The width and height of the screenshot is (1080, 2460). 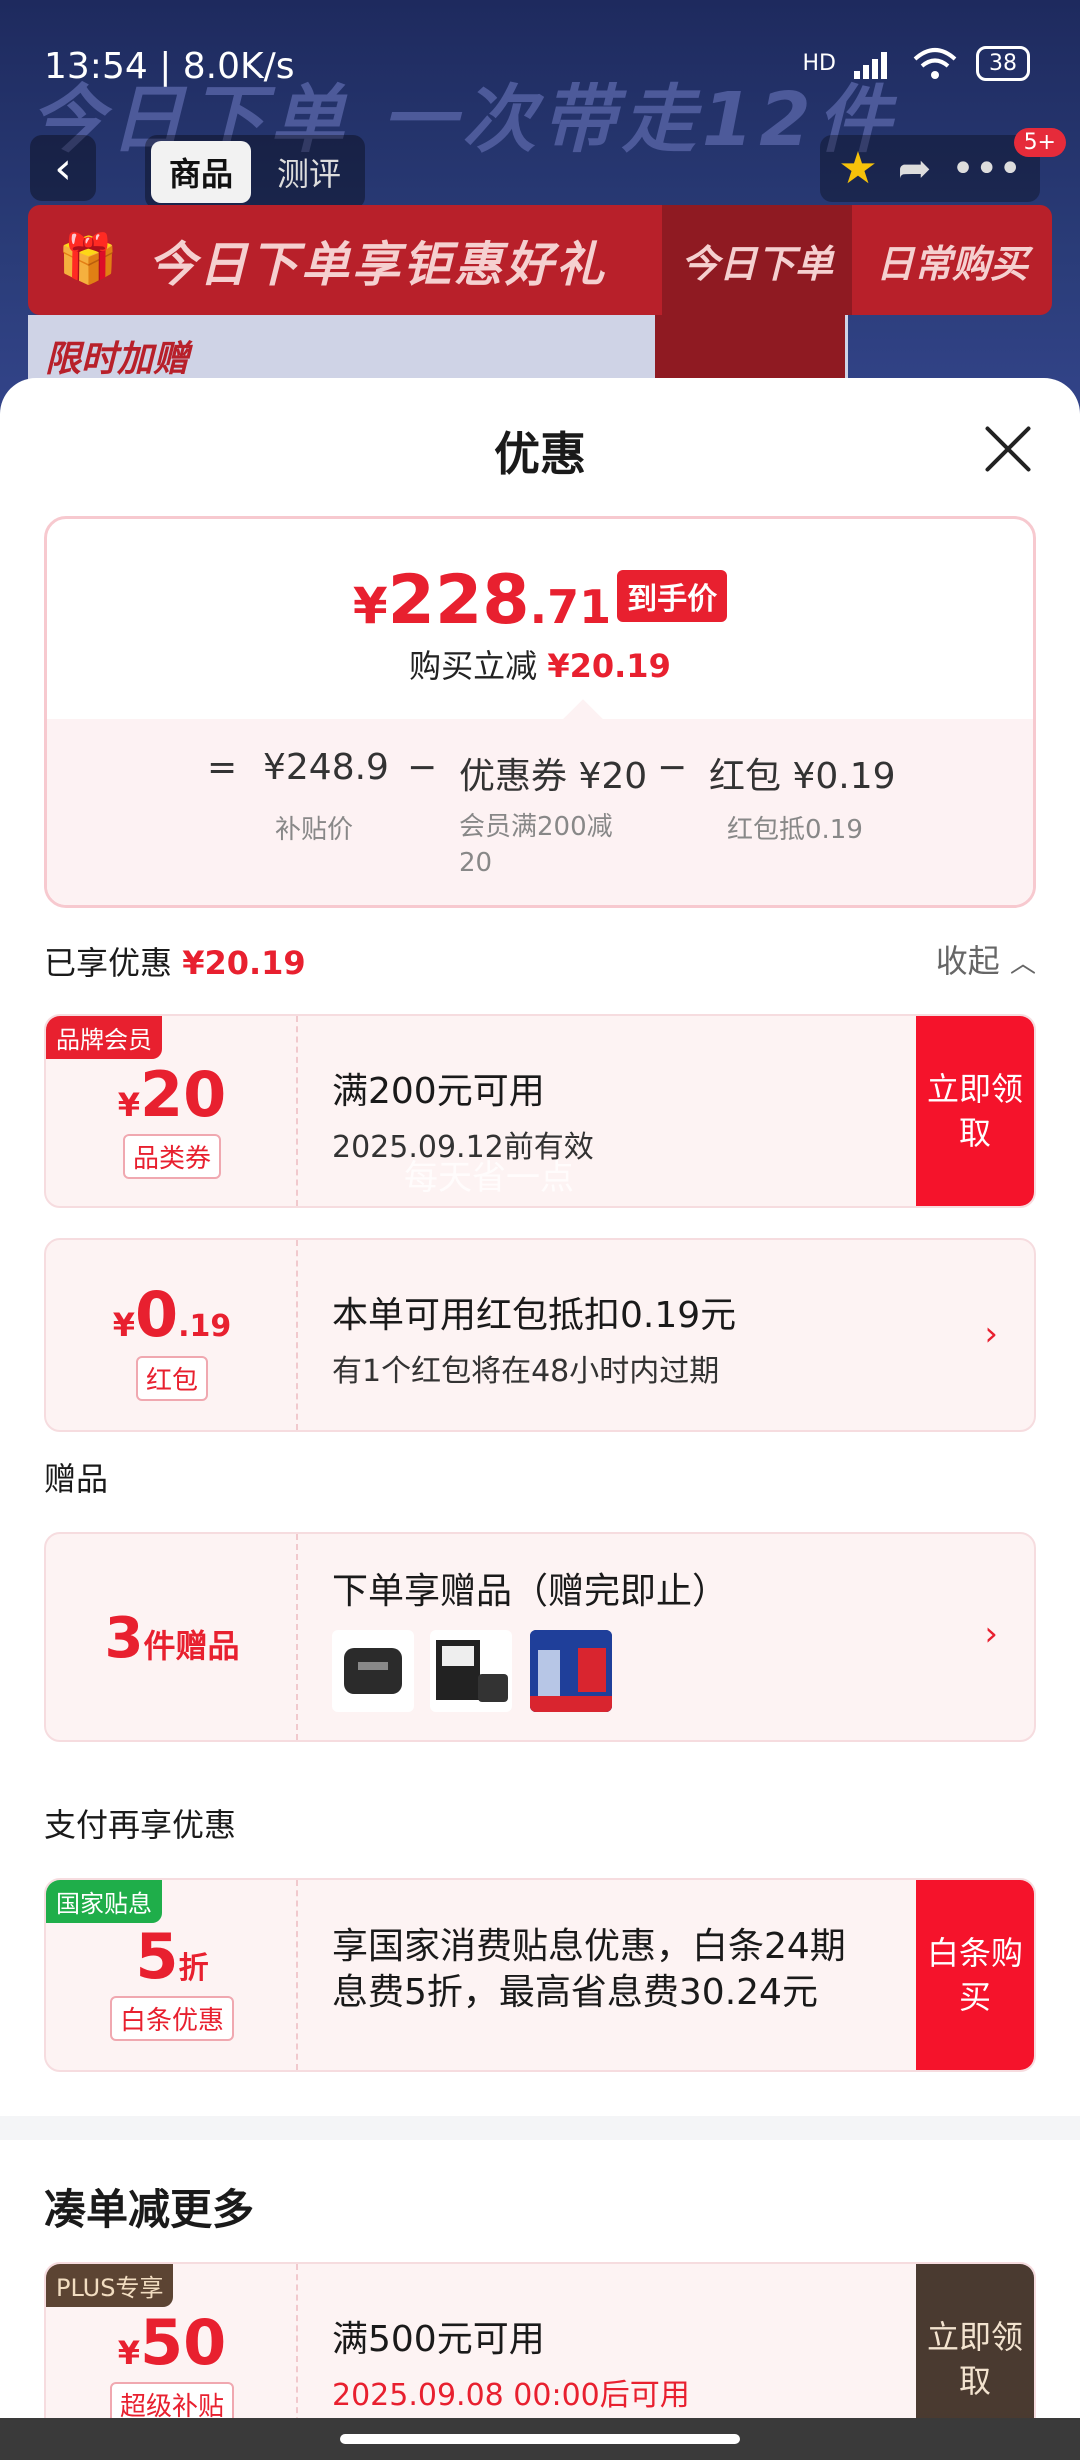 I want to click on close-icon, so click(x=1008, y=448).